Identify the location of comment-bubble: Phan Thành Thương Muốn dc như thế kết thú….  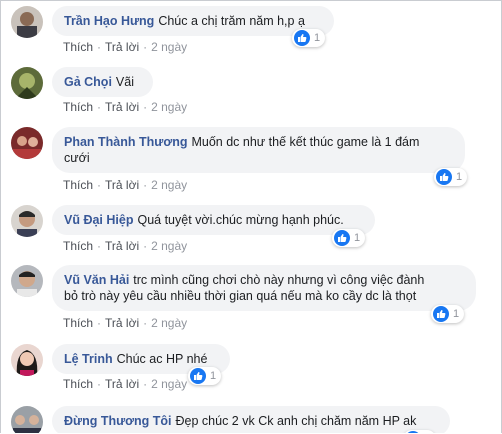
(258, 150).